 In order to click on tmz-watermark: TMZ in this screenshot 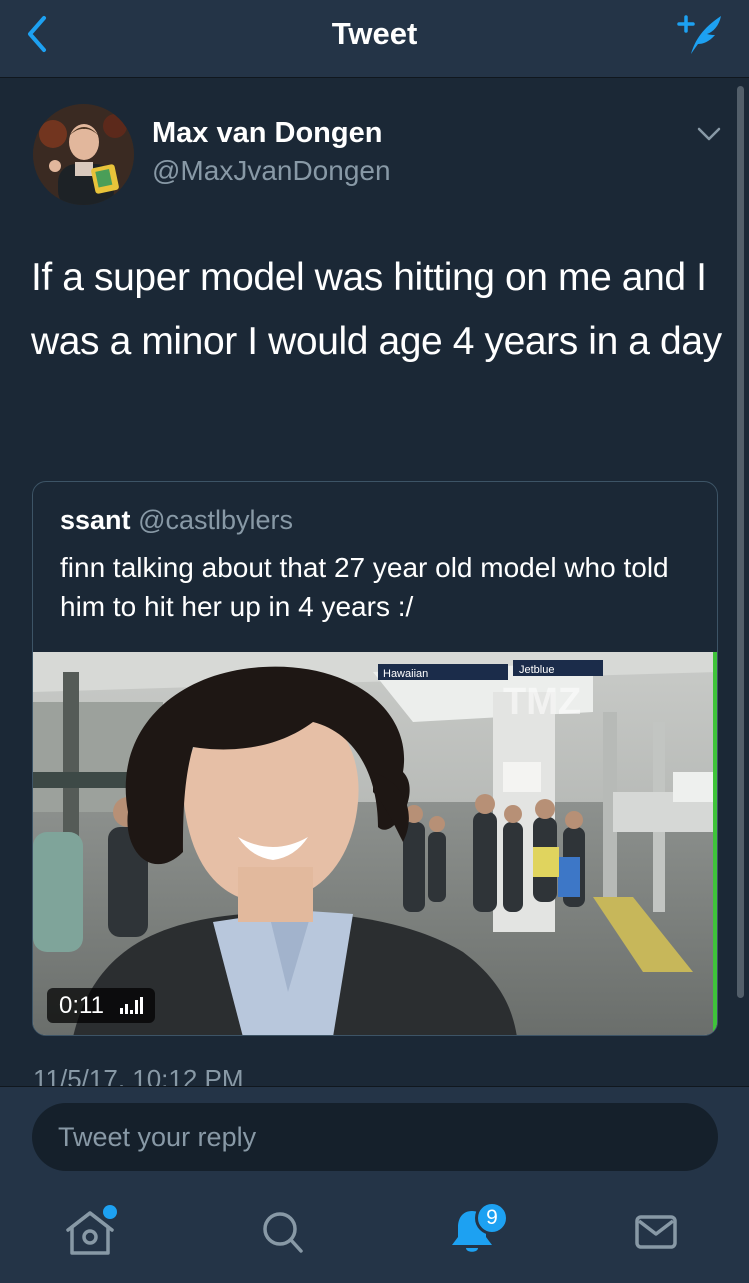, I will do `click(542, 702)`.